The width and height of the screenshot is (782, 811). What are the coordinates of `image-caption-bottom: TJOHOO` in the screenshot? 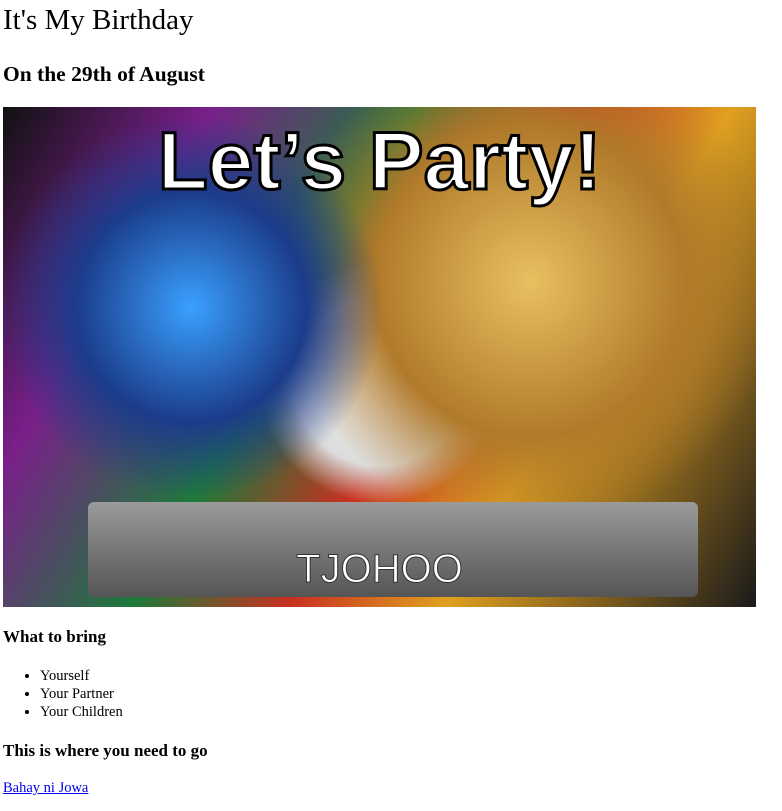 It's located at (380, 569).